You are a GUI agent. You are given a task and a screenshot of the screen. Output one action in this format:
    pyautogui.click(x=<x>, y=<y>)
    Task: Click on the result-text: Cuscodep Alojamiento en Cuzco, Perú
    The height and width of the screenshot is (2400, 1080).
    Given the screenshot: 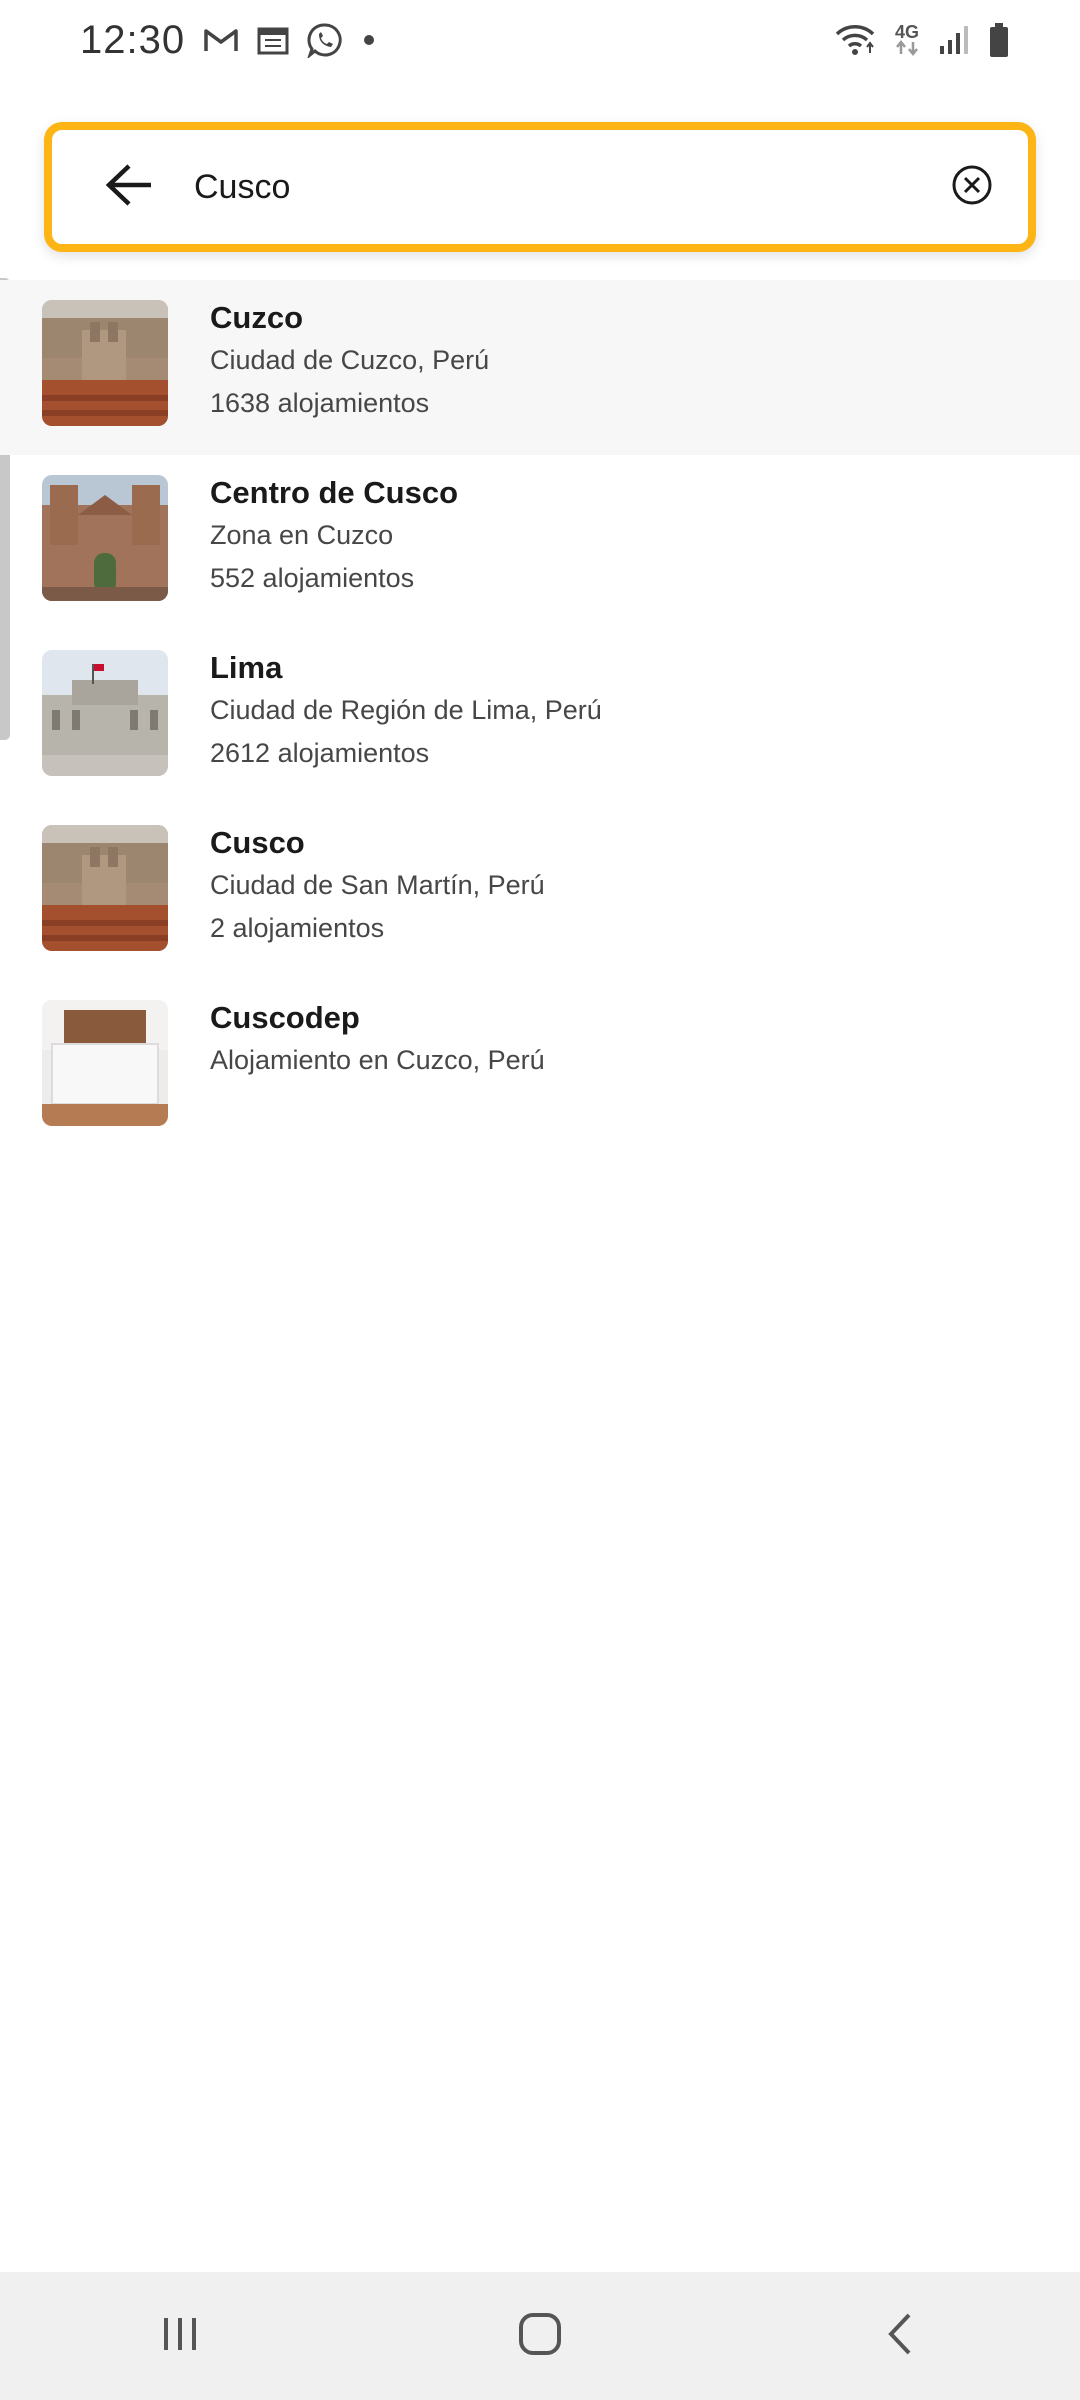 What is the action you would take?
    pyautogui.click(x=377, y=1041)
    